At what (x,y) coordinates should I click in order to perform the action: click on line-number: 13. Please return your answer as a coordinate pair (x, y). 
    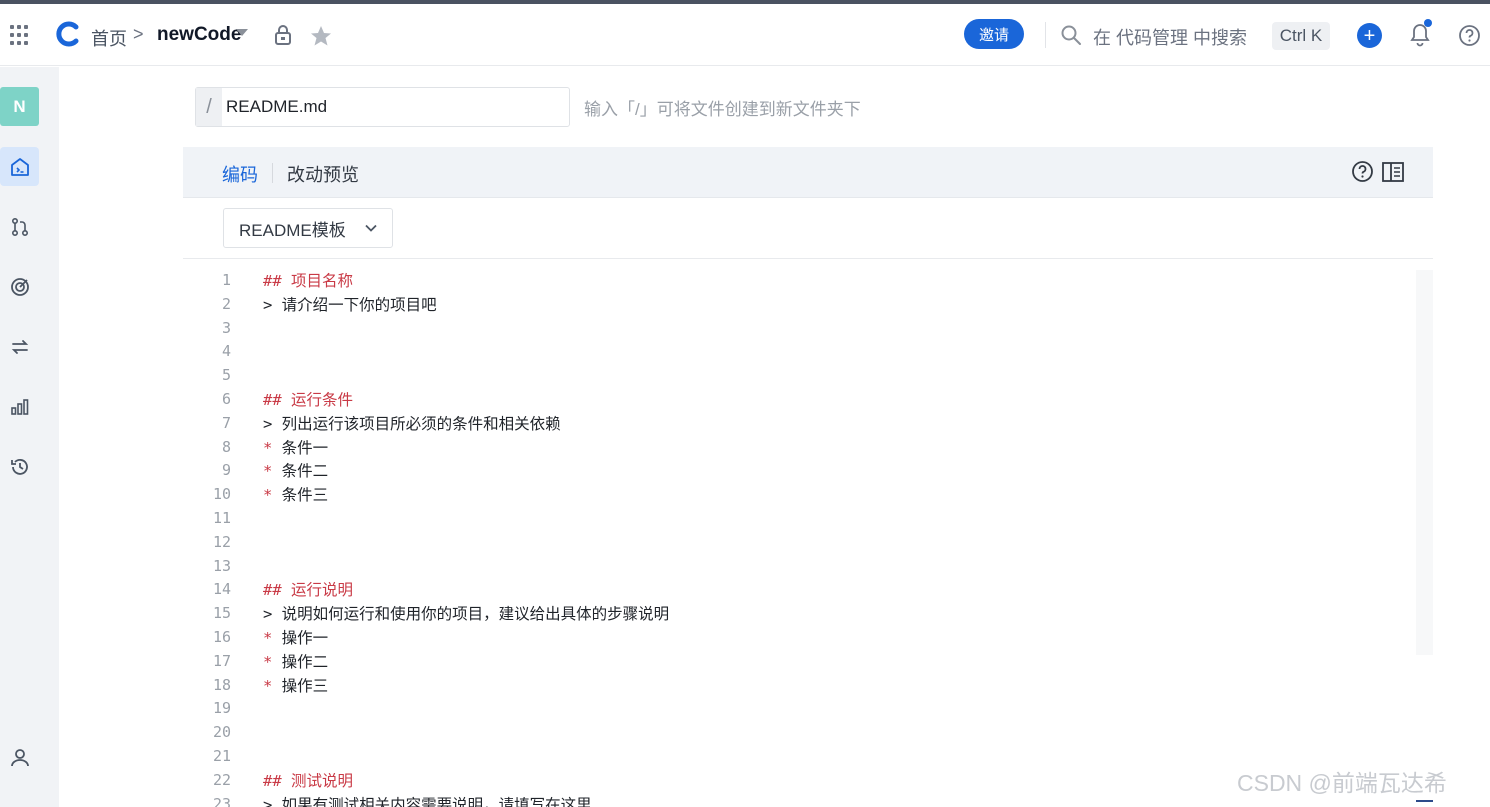
    Looking at the image, I should click on (221, 565).